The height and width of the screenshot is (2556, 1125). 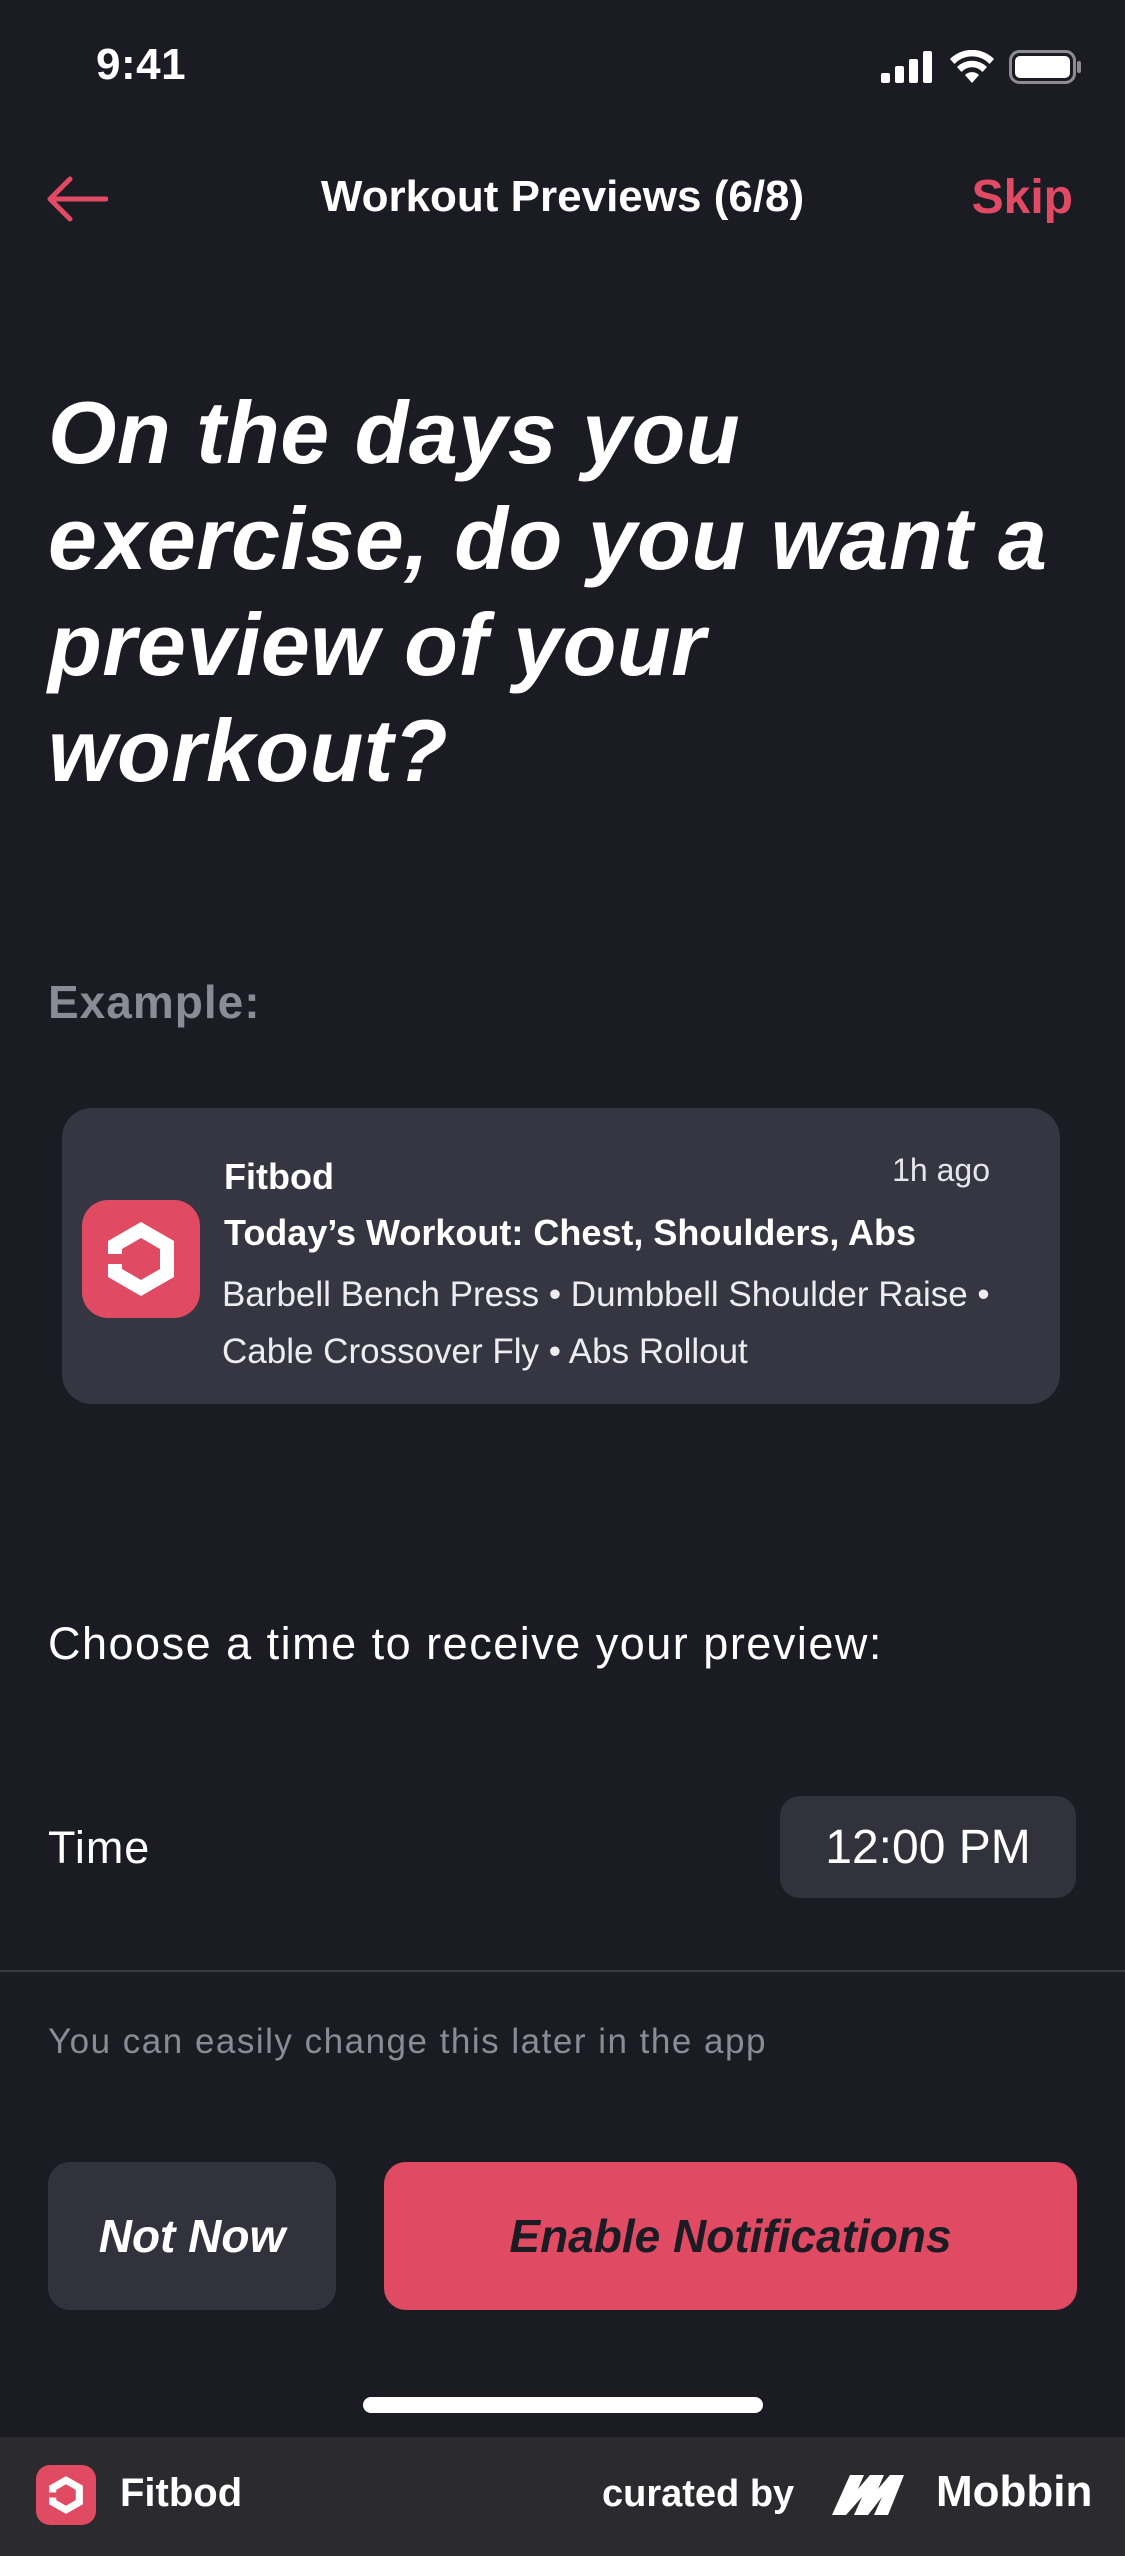 What do you see at coordinates (928, 1847) in the screenshot?
I see `time-picker: 12:00 PM` at bounding box center [928, 1847].